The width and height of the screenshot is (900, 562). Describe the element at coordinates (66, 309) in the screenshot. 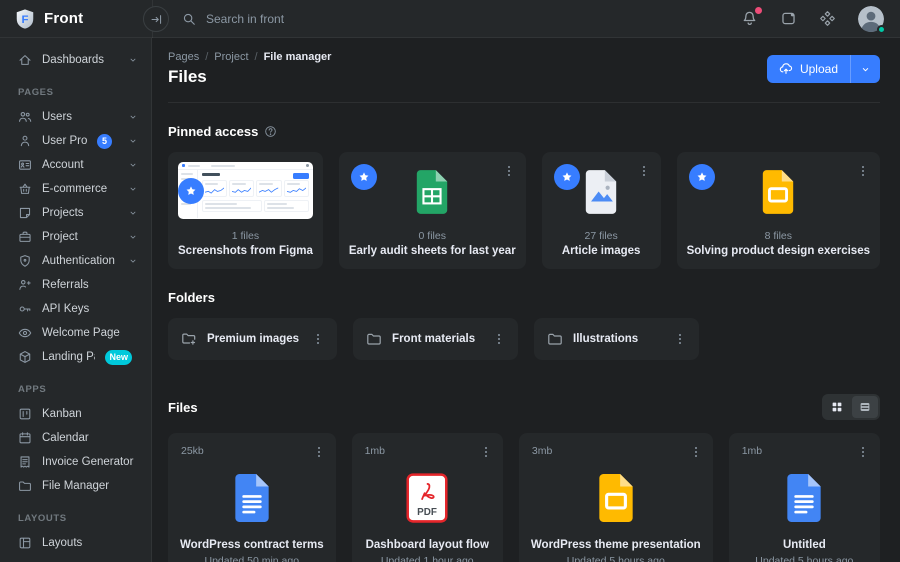

I see `sidebar-item-label: API Keys` at that location.